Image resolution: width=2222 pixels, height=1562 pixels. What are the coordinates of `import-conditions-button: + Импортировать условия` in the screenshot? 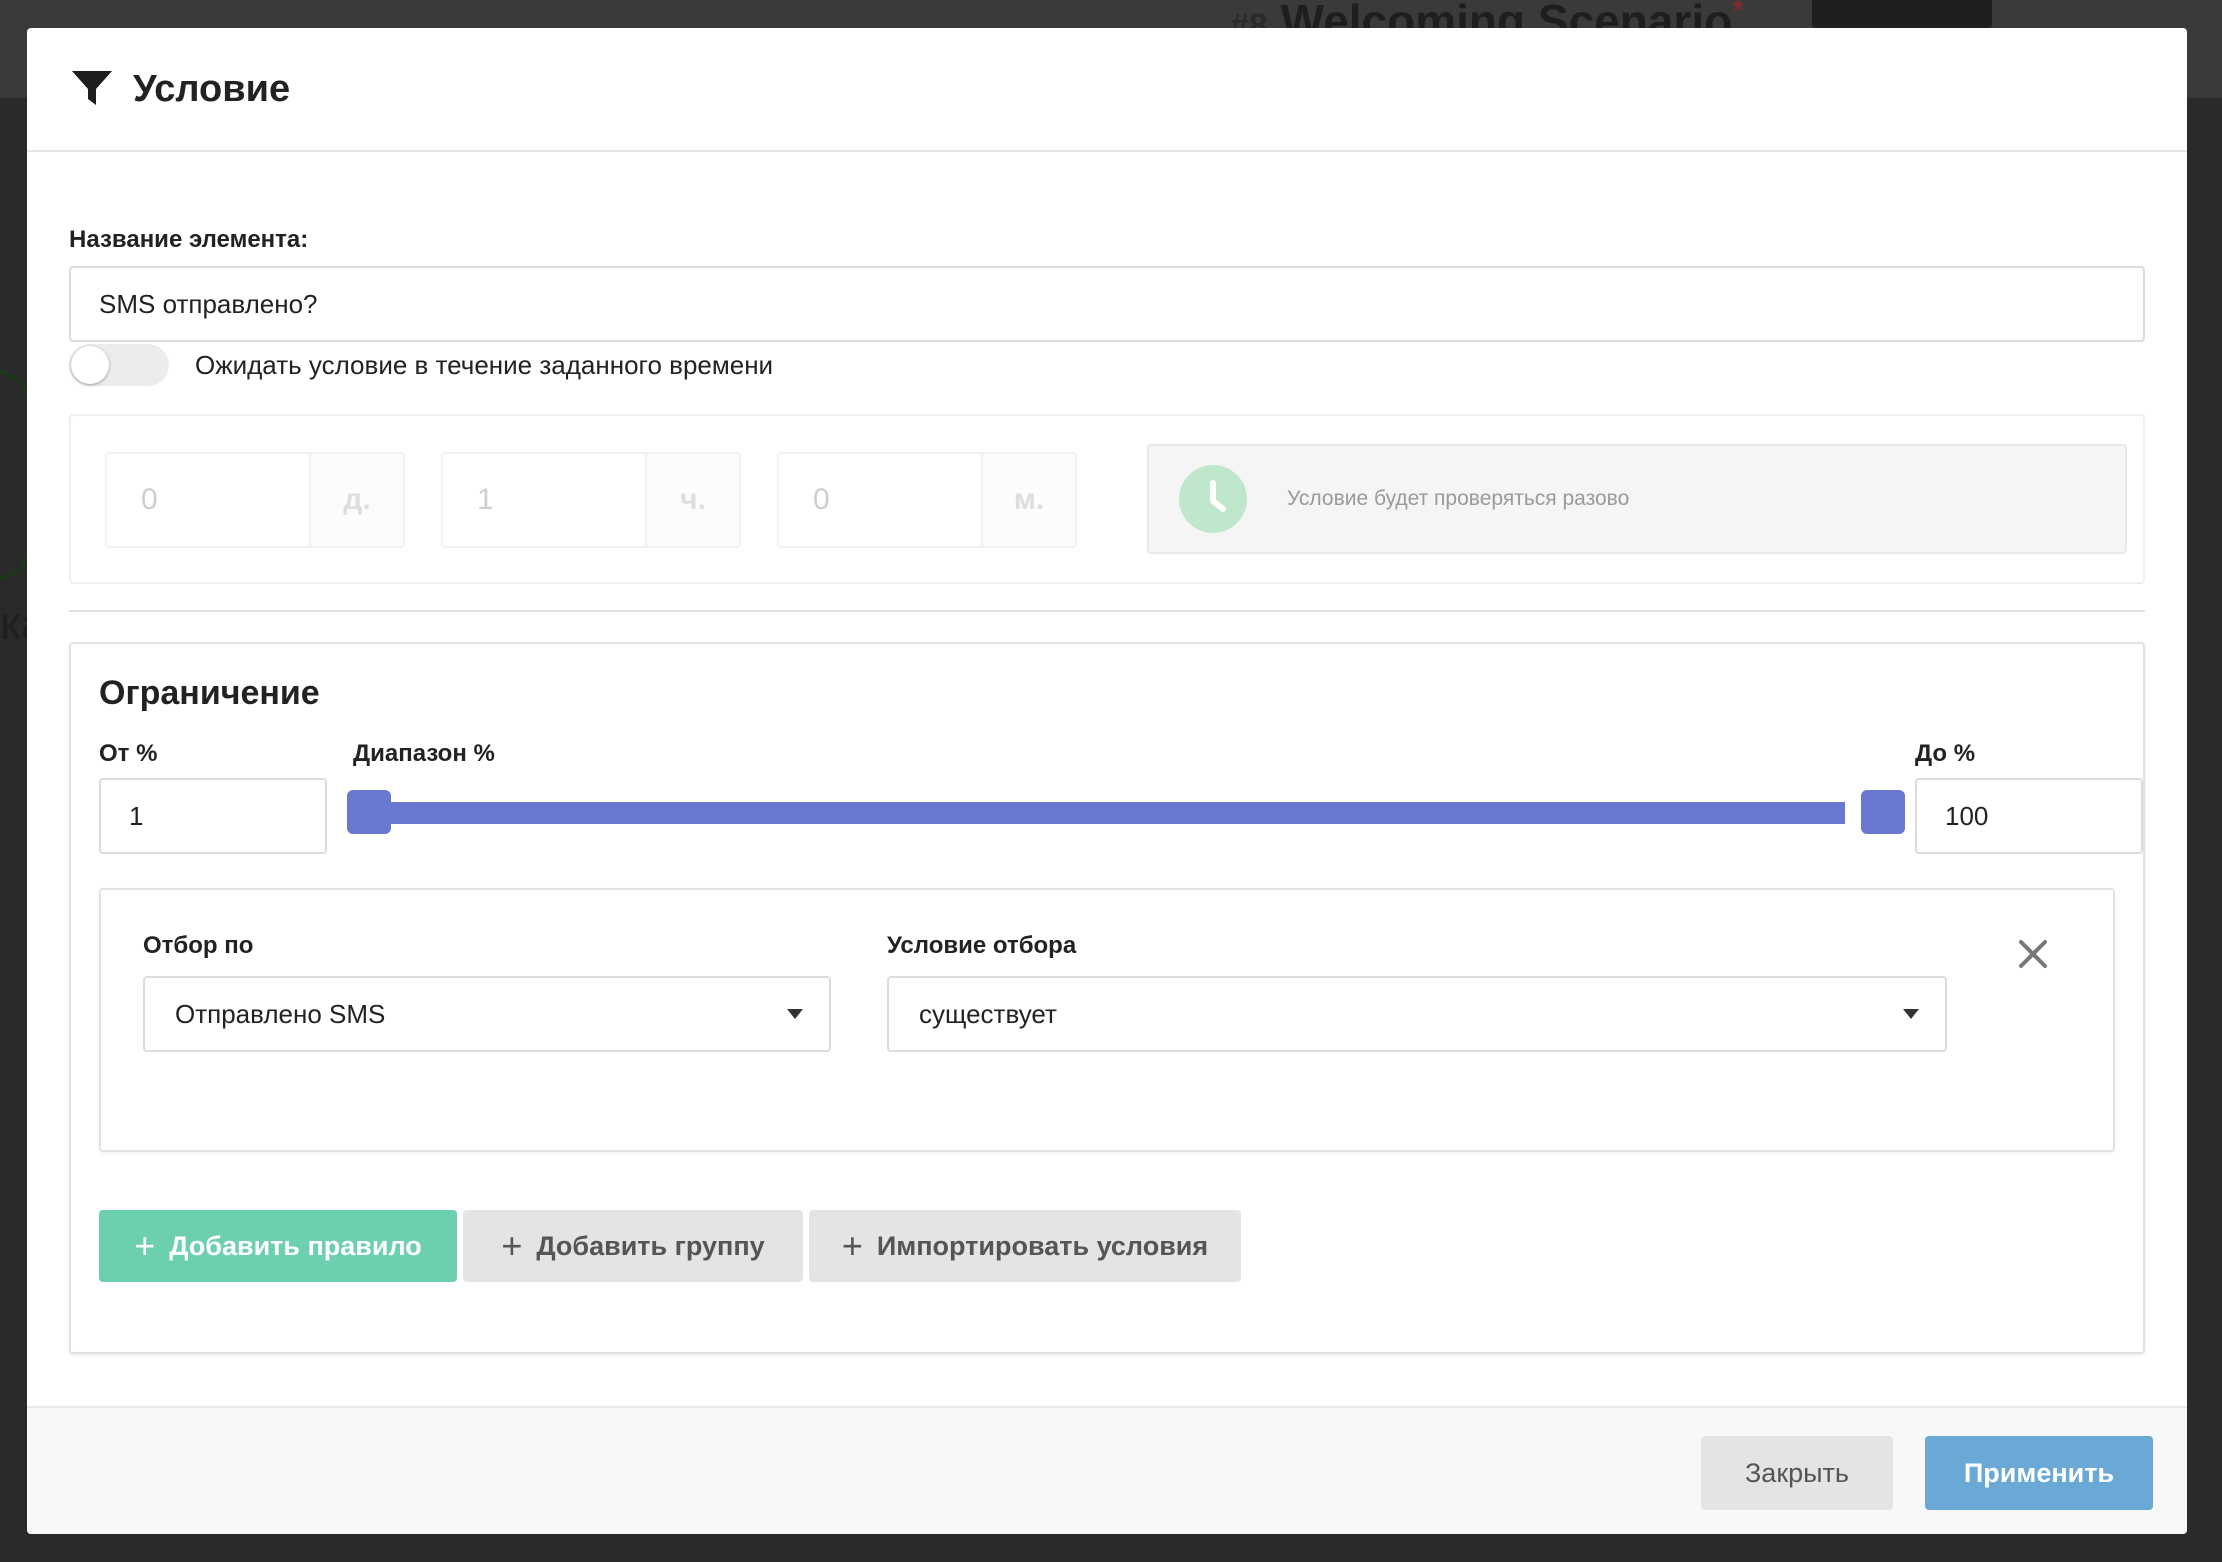 It's located at (1025, 1246).